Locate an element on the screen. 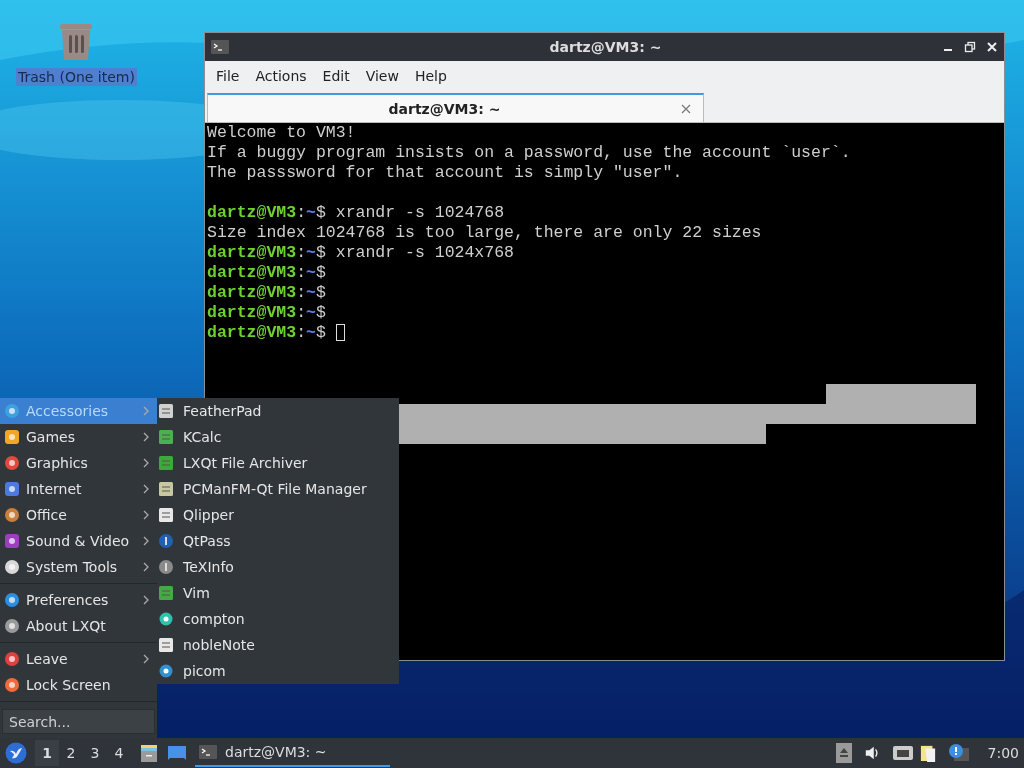 The height and width of the screenshot is (768, 1024). menu-item: Games is located at coordinates (78, 437).